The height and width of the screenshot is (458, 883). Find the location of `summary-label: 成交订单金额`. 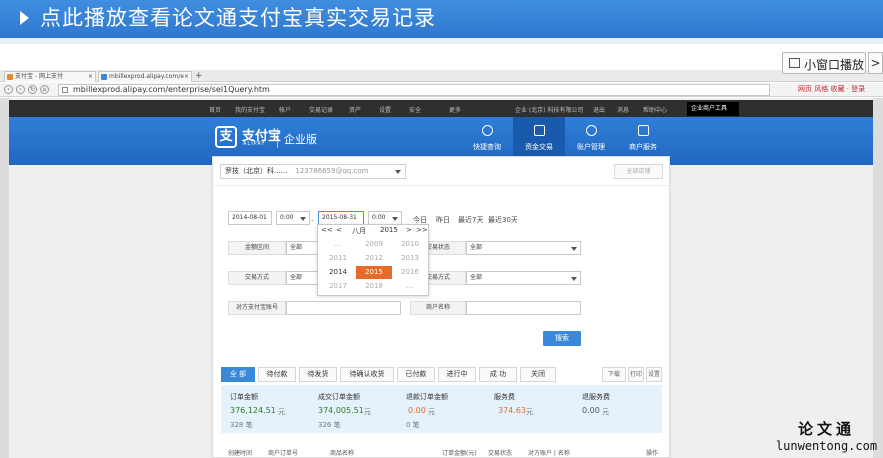

summary-label: 成交订单金额 is located at coordinates (339, 397).